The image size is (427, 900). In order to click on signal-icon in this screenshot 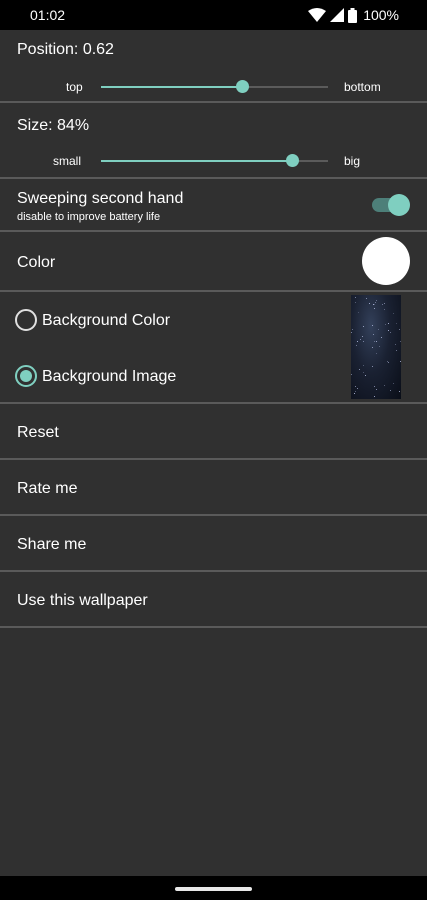, I will do `click(337, 15)`.